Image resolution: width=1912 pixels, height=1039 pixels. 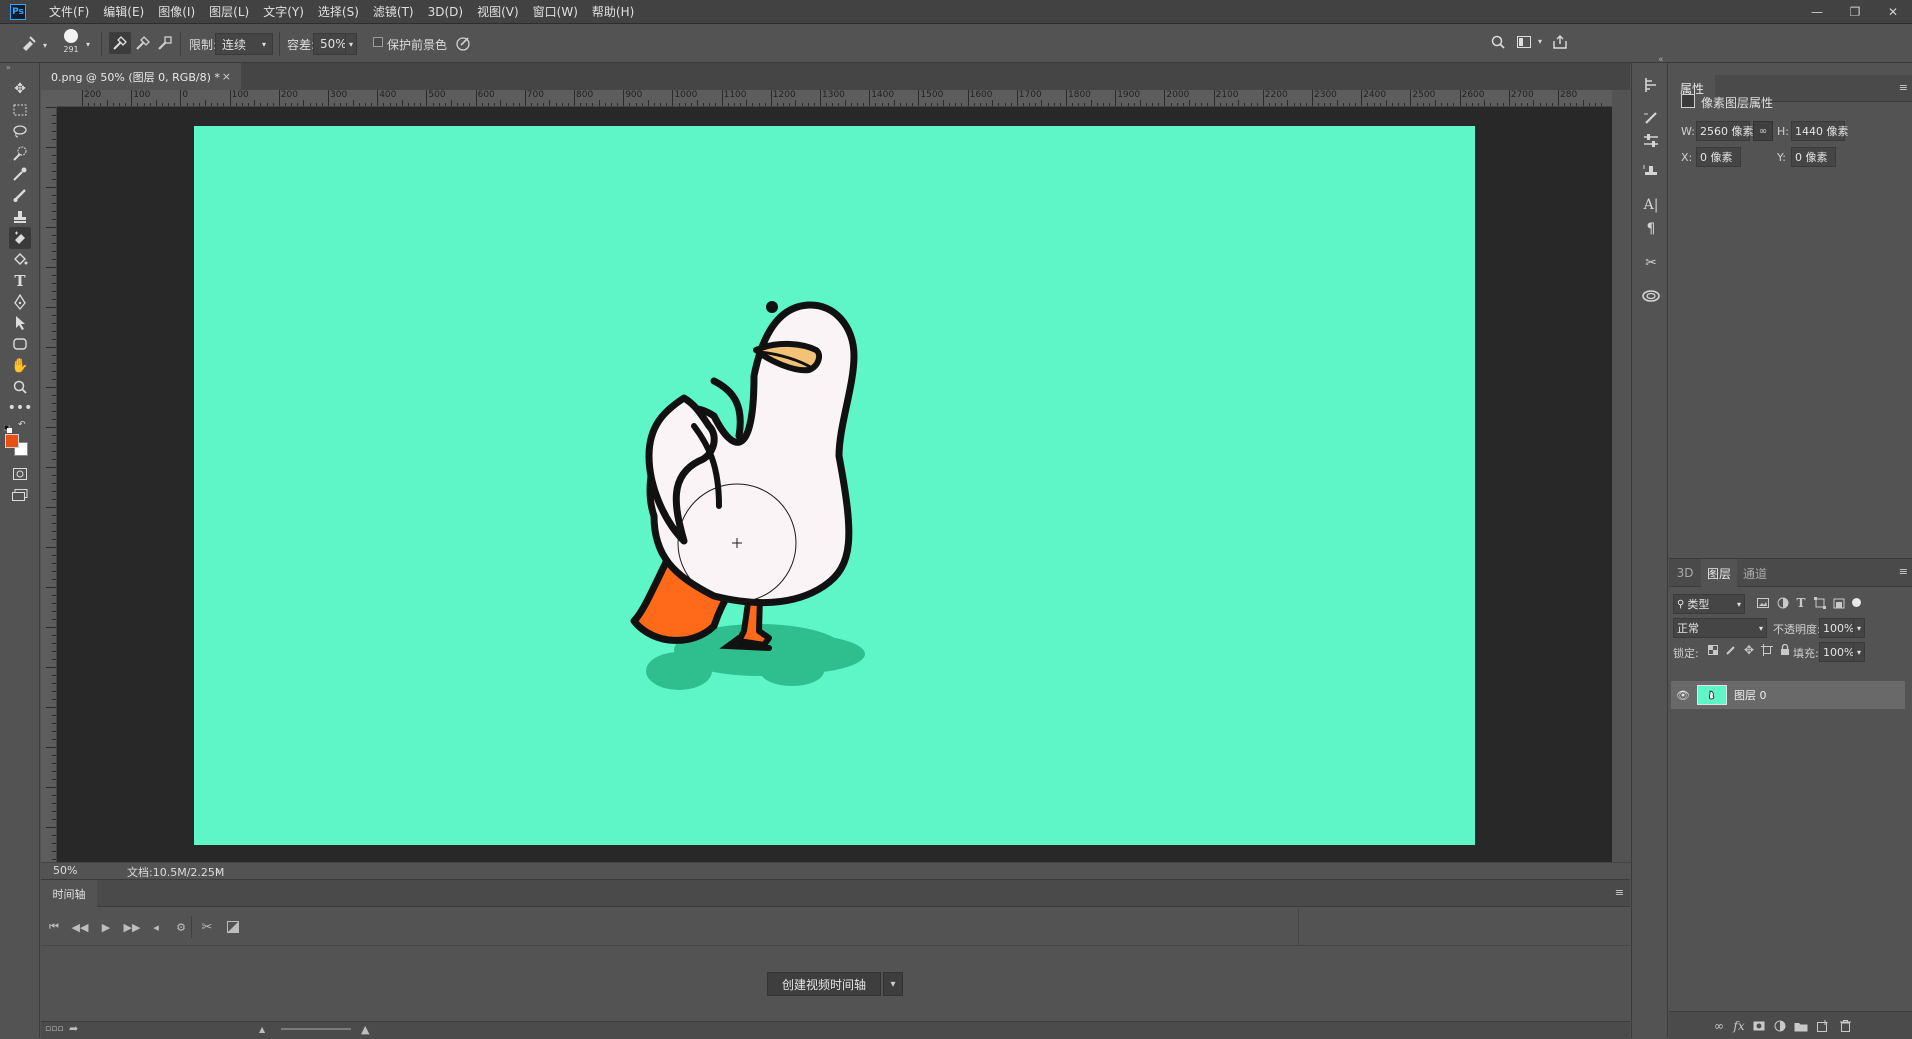 What do you see at coordinates (29, 43) in the screenshot?
I see `tool-preset-icon` at bounding box center [29, 43].